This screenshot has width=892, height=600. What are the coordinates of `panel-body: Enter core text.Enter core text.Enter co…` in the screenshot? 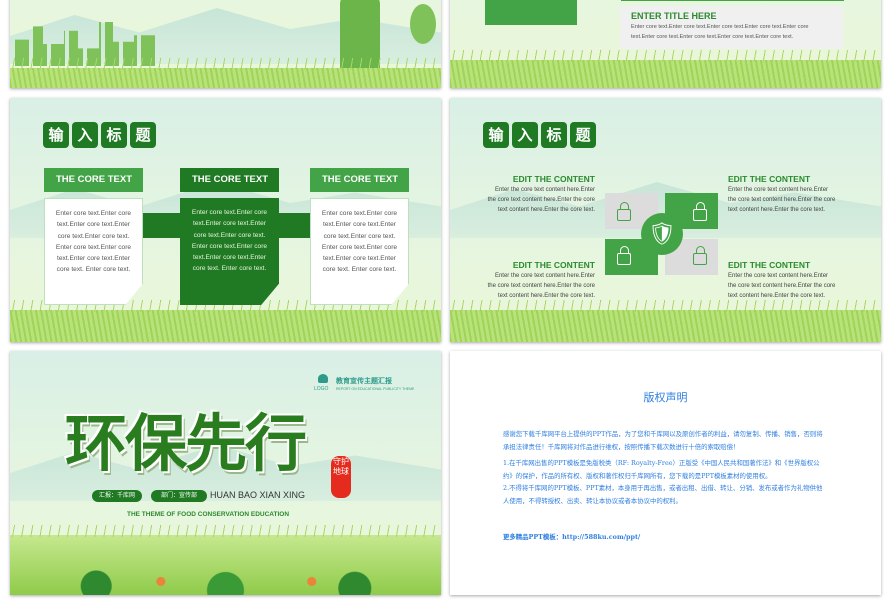 It's located at (720, 32).